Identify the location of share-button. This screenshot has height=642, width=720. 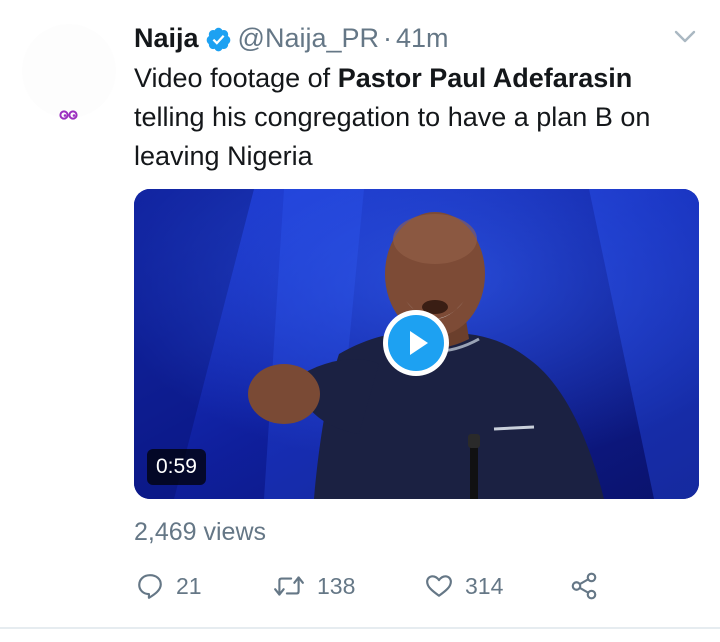
(584, 586).